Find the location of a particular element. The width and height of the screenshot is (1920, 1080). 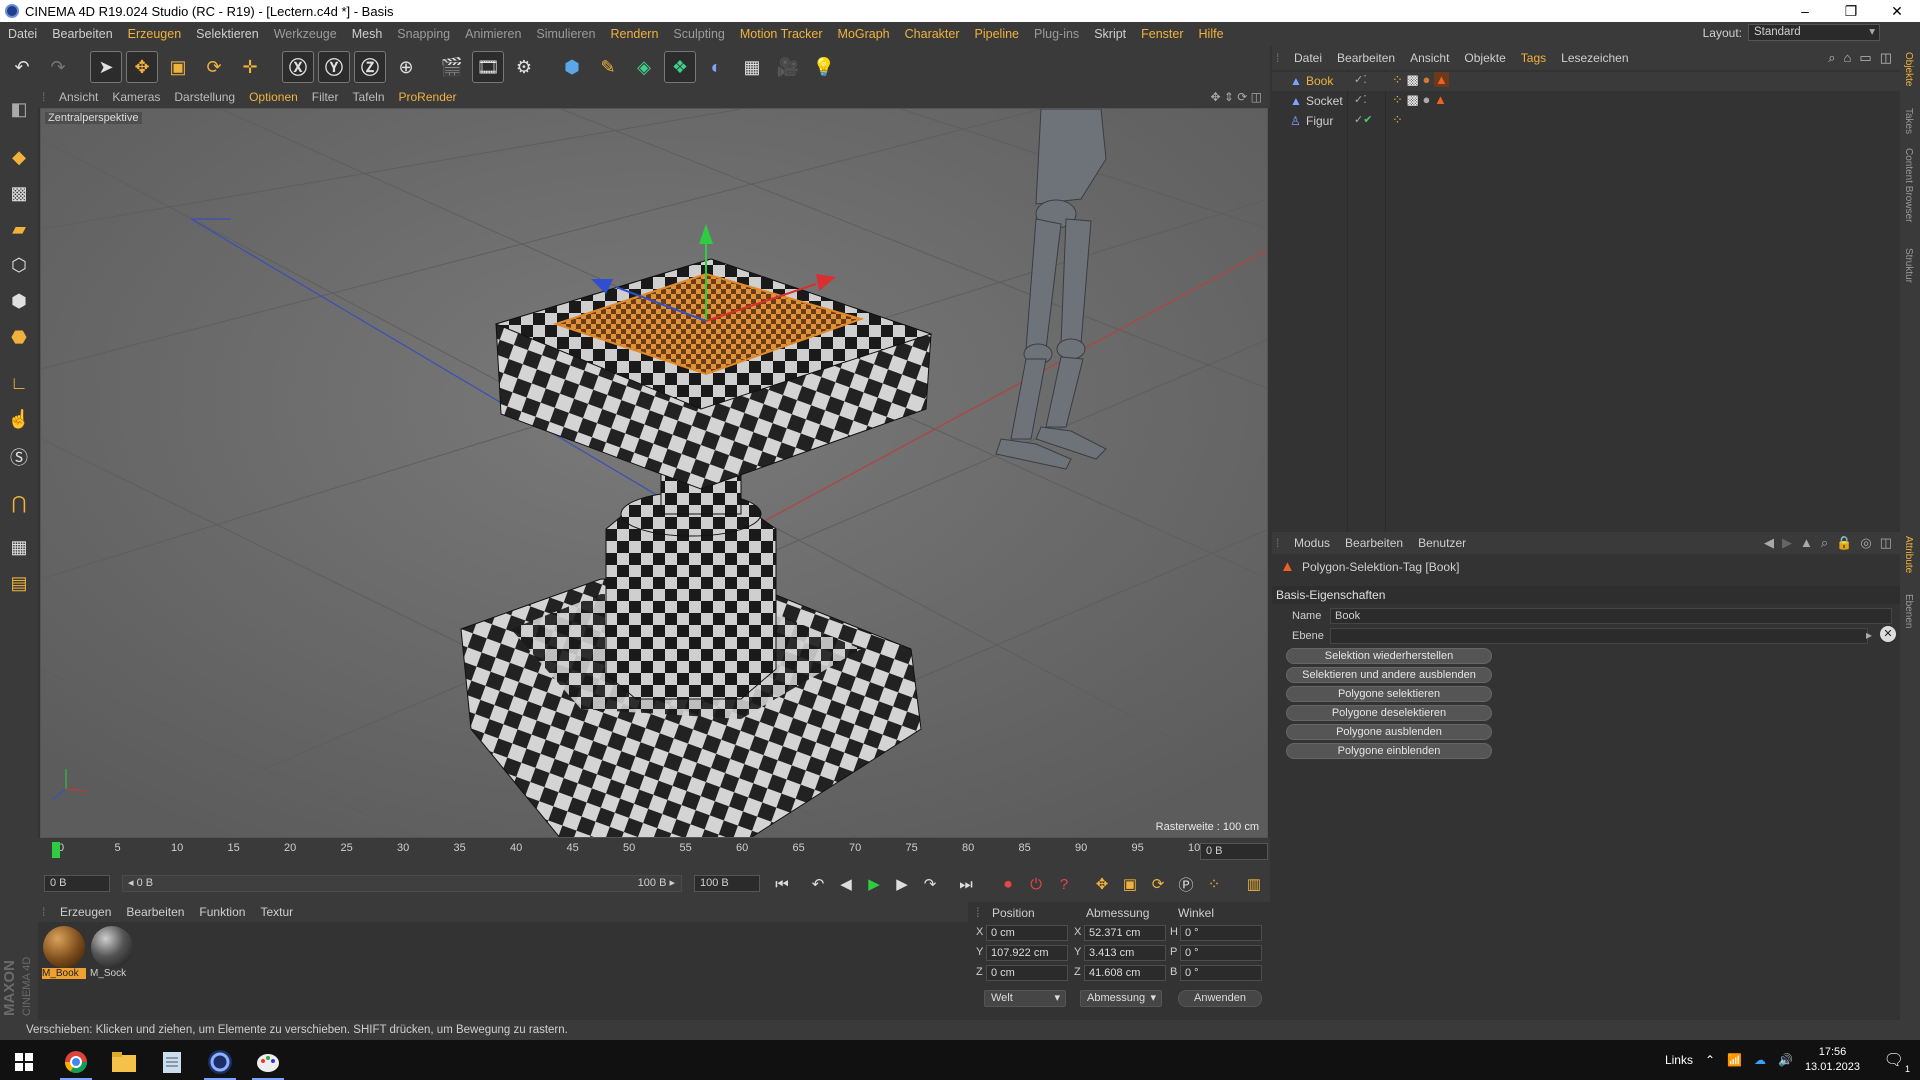

deformer-icon: ◐ is located at coordinates (716, 67).